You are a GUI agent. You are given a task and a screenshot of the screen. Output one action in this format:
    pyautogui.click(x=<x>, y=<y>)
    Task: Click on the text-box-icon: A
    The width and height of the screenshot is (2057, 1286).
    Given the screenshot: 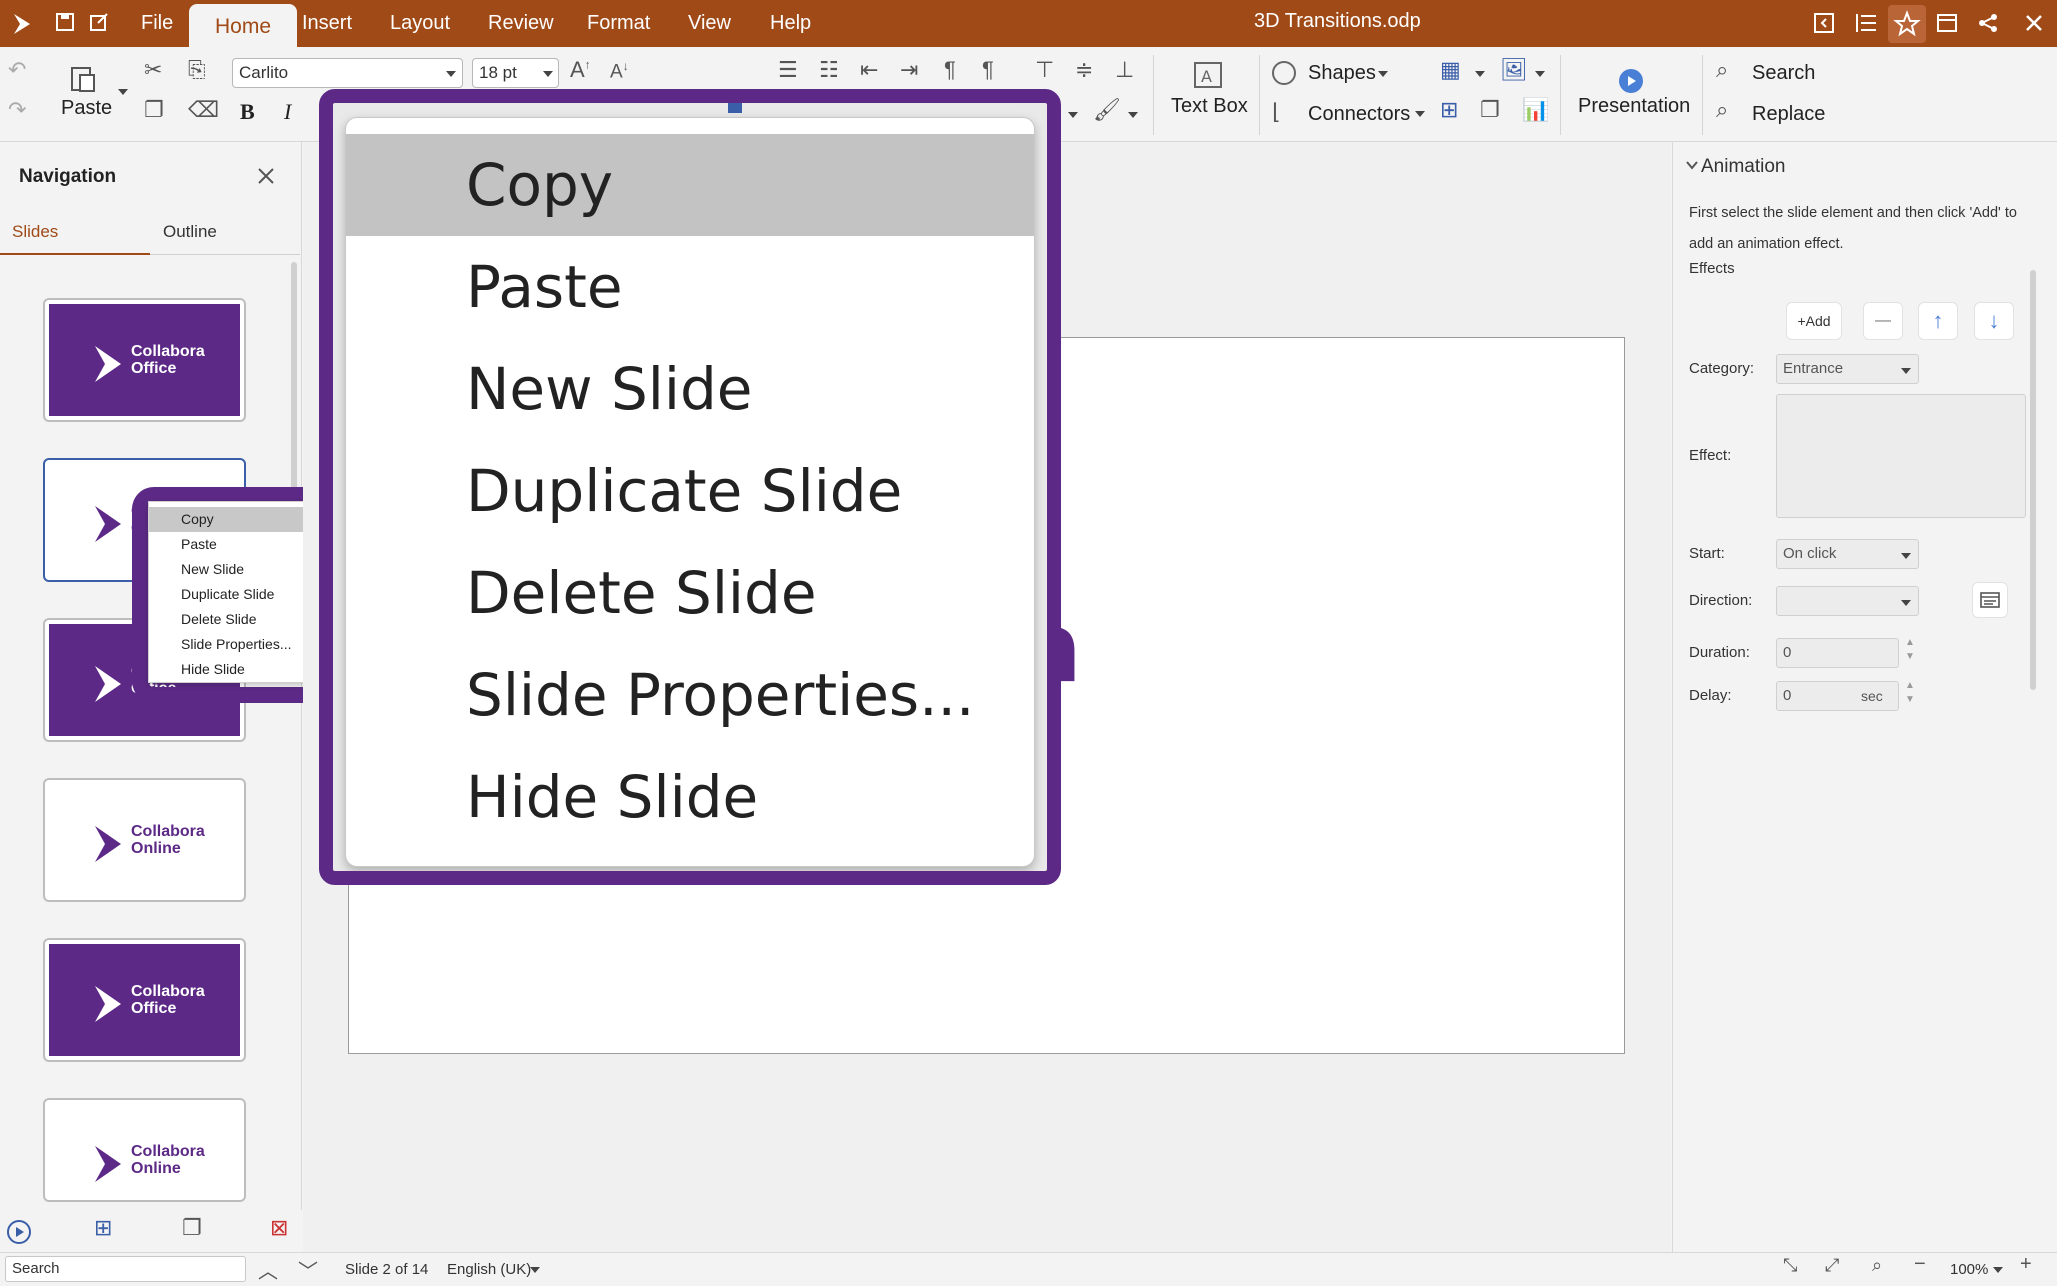 What is the action you would take?
    pyautogui.click(x=1208, y=75)
    